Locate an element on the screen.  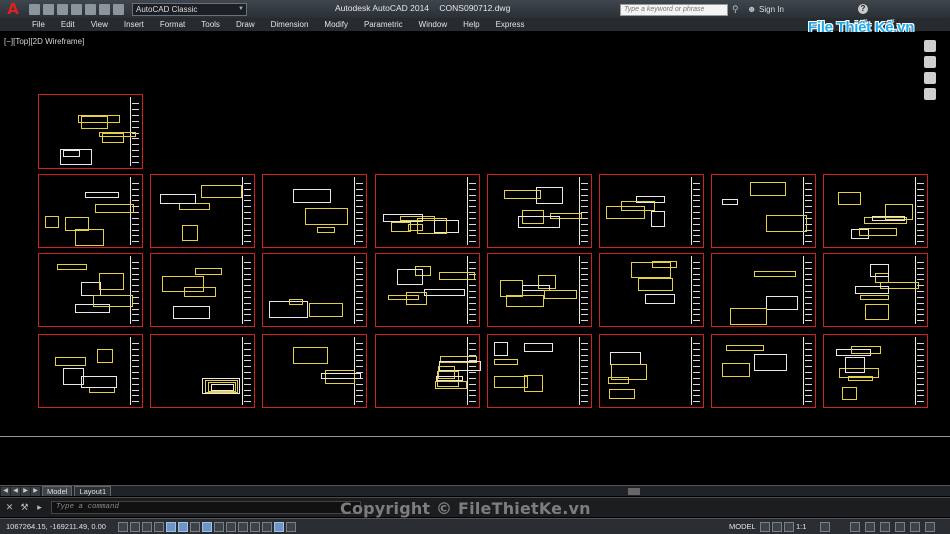
navigation-bar is located at coordinates (930, 78).